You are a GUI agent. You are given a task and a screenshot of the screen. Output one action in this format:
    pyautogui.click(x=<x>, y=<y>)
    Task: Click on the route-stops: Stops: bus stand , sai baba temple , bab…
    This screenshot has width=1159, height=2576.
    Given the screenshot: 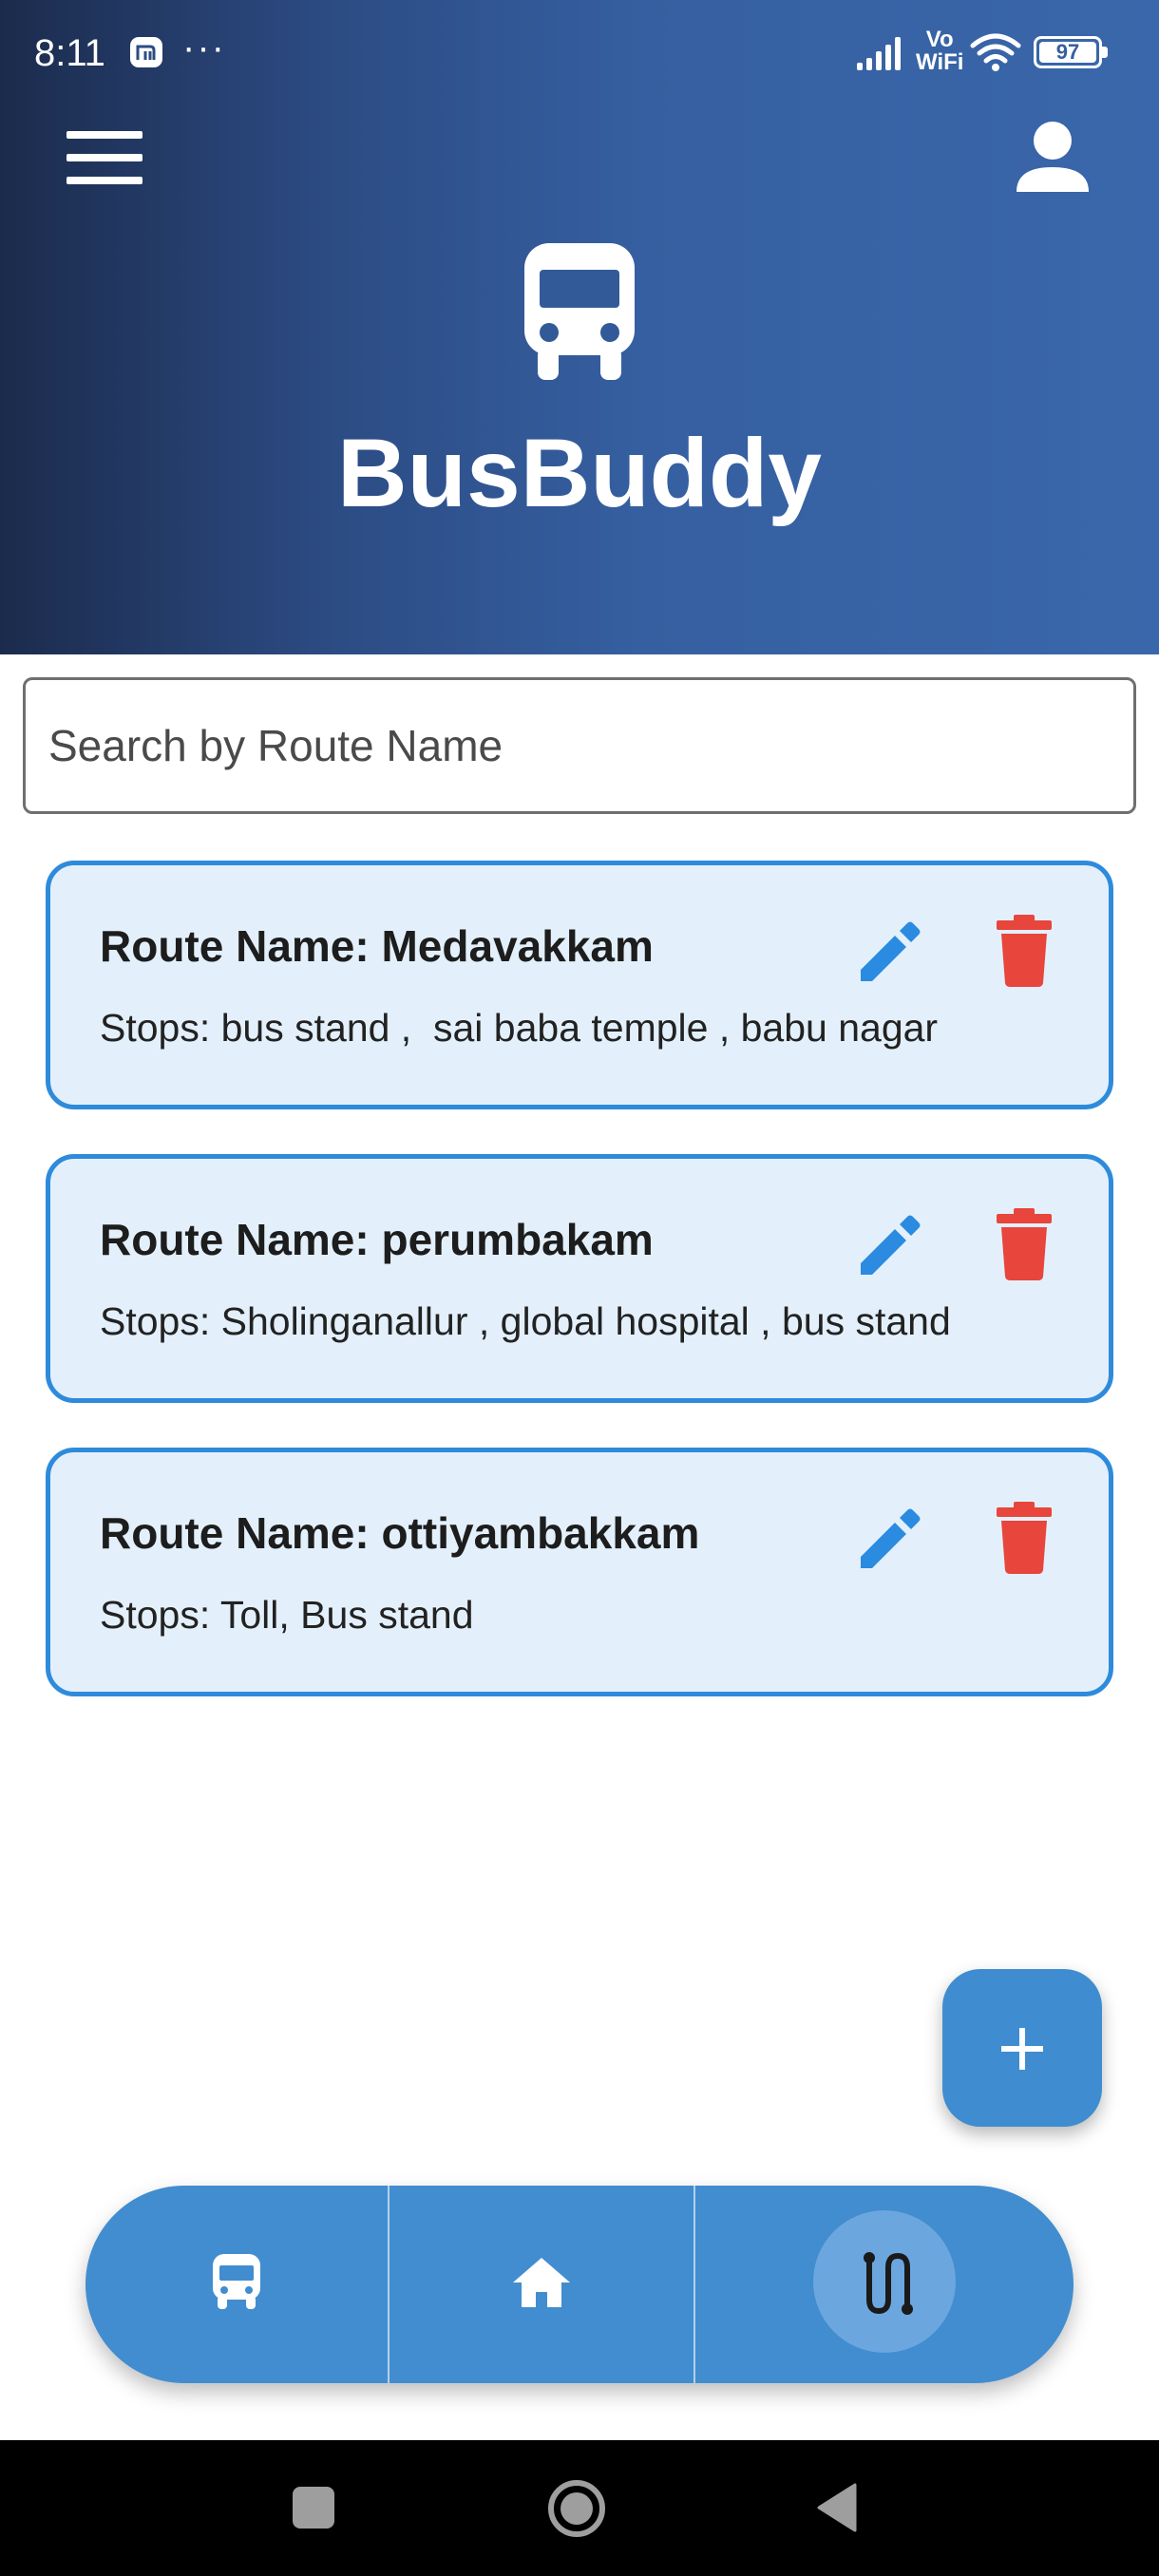 What is the action you would take?
    pyautogui.click(x=519, y=1028)
    